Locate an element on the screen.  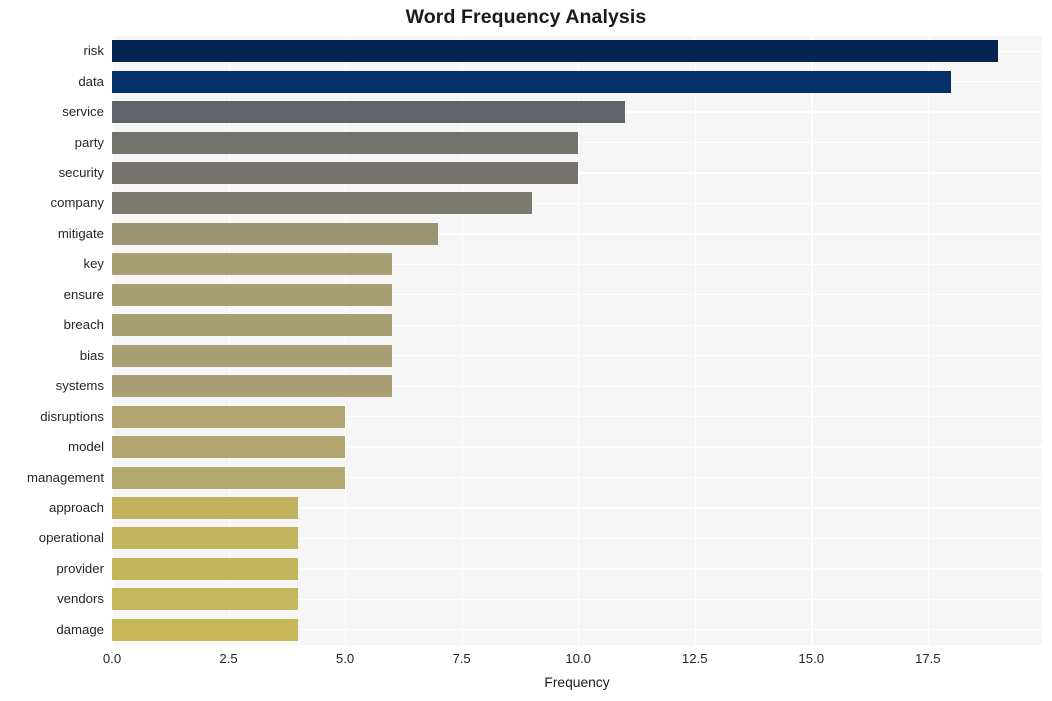
bar-provider is located at coordinates (205, 568).